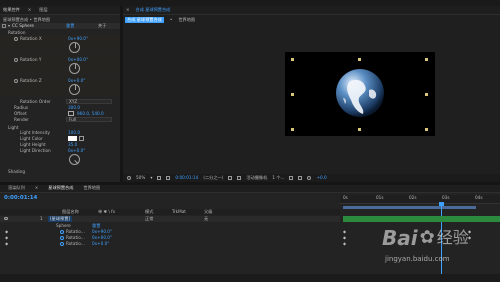 The image size is (500, 282). Describe the element at coordinates (420, 199) in the screenshot. I see `time-ruler: 0s 01s 02s 03s 04s` at that location.